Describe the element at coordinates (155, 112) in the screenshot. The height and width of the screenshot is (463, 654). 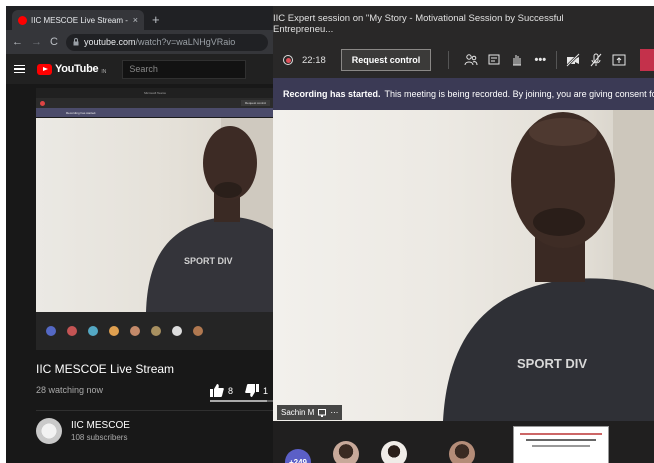
I see `embedded-recording-notice: Recording has started.` at that location.